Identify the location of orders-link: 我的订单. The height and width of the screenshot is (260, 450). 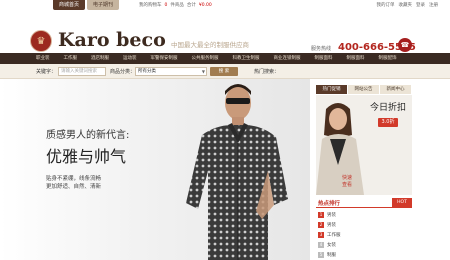
(386, 5).